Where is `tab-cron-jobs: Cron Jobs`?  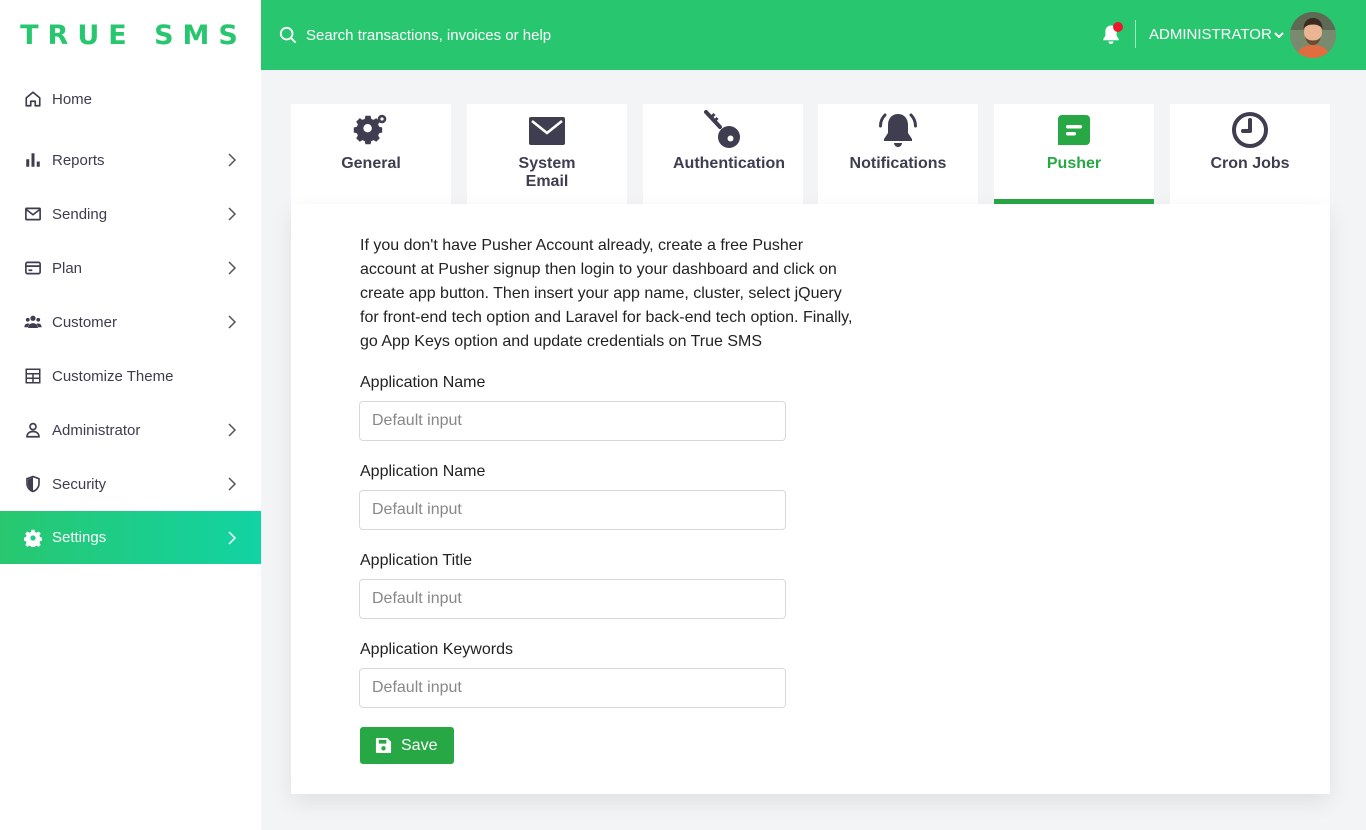
tab-cron-jobs: Cron Jobs is located at coordinates (1250, 154).